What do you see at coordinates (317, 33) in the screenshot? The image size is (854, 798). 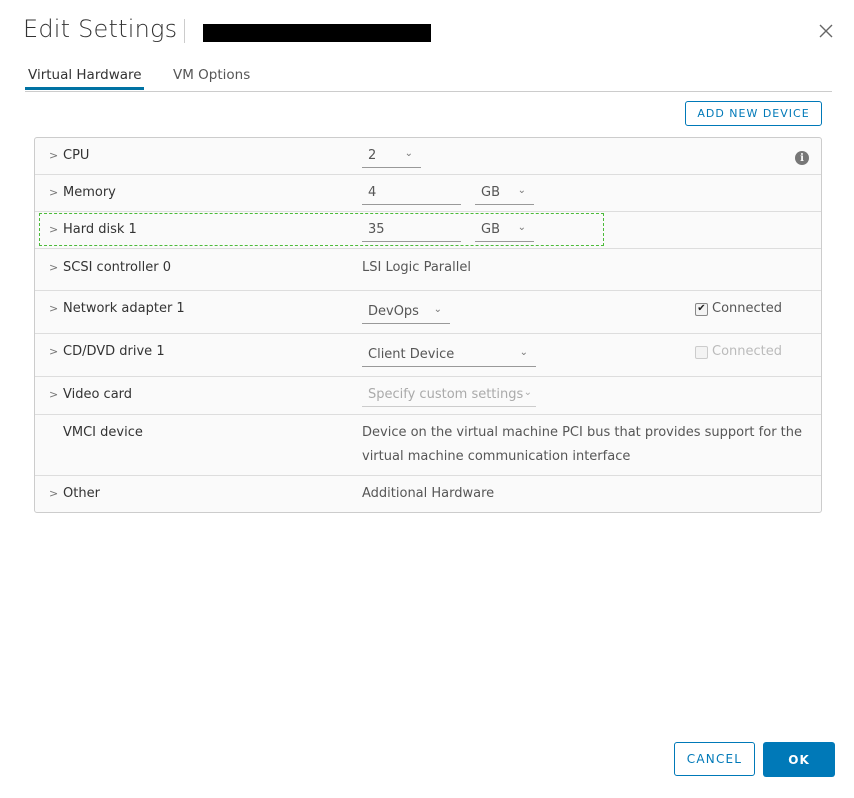 I see `vm-name-redacted` at bounding box center [317, 33].